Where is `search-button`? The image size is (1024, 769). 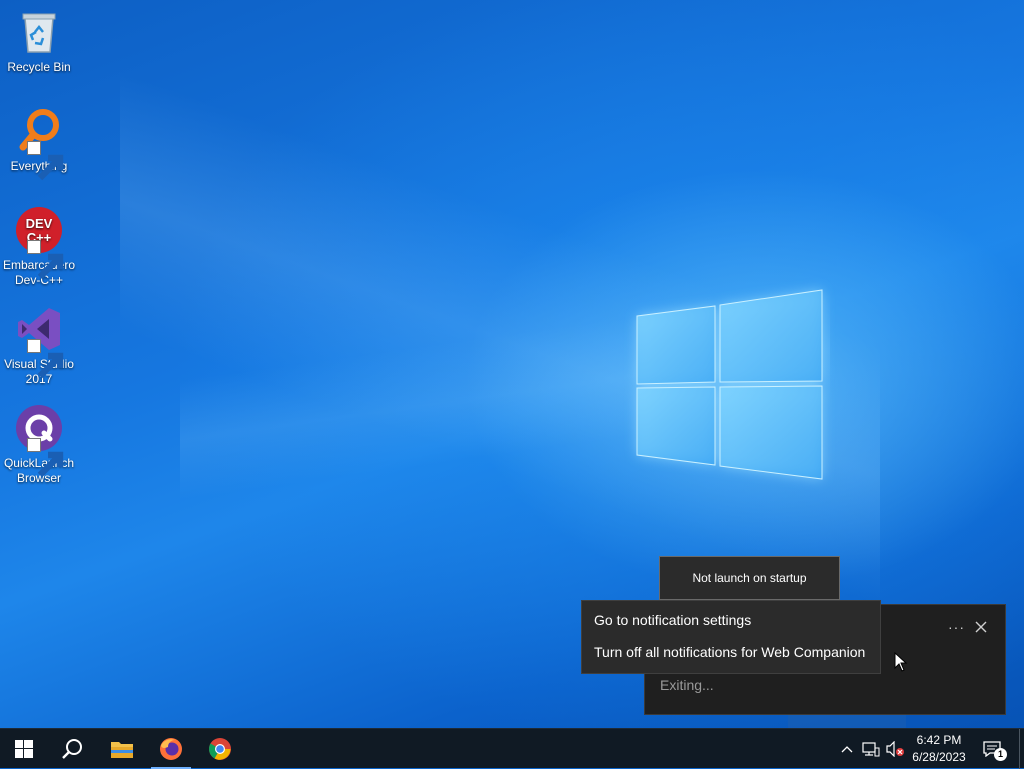 search-button is located at coordinates (72, 749).